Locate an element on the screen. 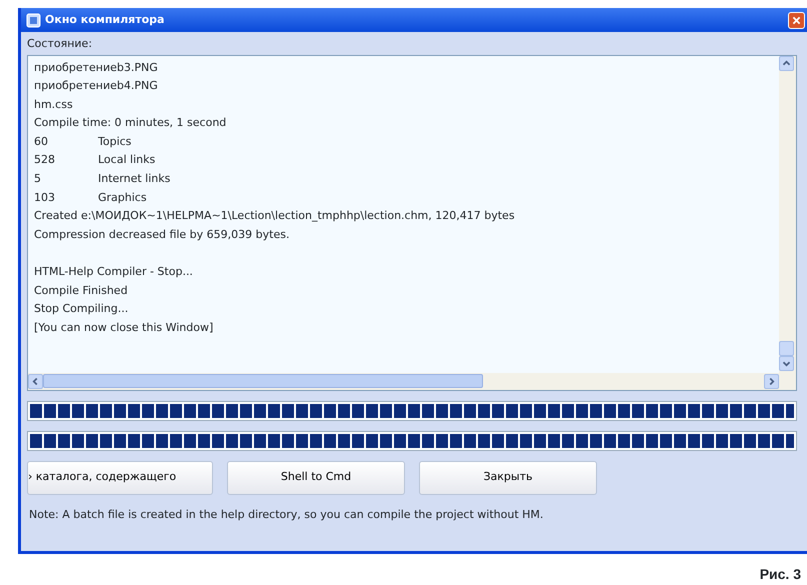 The image size is (807, 585). log-line: Created e:\МОИДОК~1\HELPMA~1\Lection\lection_tmphhp\lection.chm, 120,417 bytes is located at coordinates (274, 215).